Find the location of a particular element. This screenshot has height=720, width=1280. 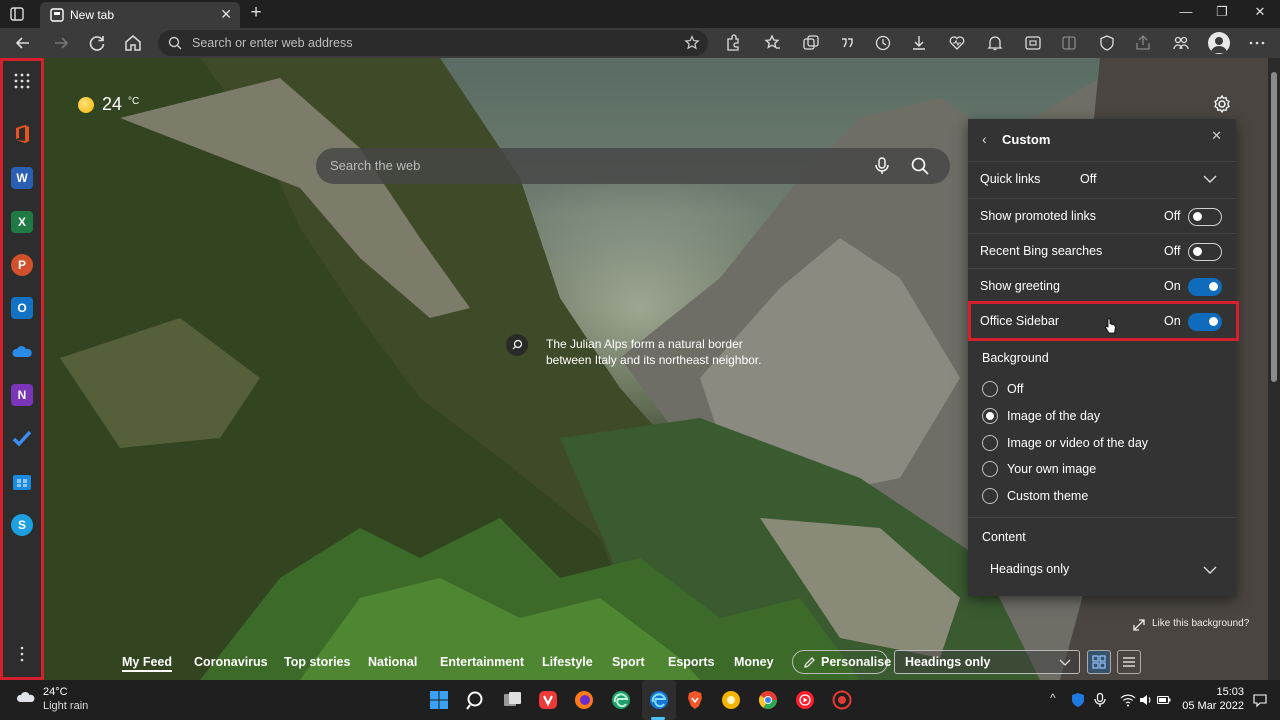

new-tab-button: + is located at coordinates (256, 13).